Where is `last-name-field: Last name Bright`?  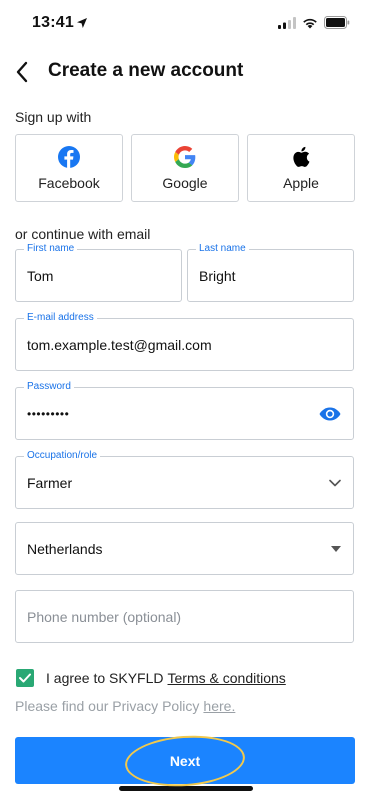
last-name-field: Last name Bright is located at coordinates (270, 272).